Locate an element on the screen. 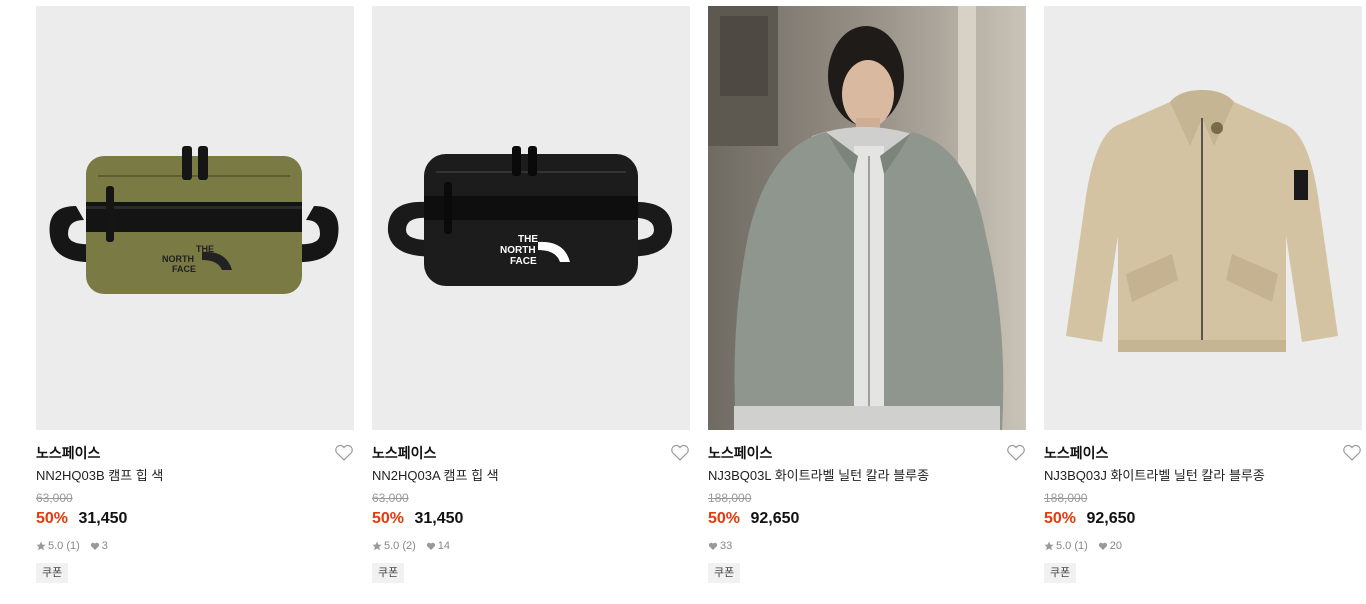 This screenshot has height=604, width=1366. rating: 5.0 (2) is located at coordinates (394, 546).